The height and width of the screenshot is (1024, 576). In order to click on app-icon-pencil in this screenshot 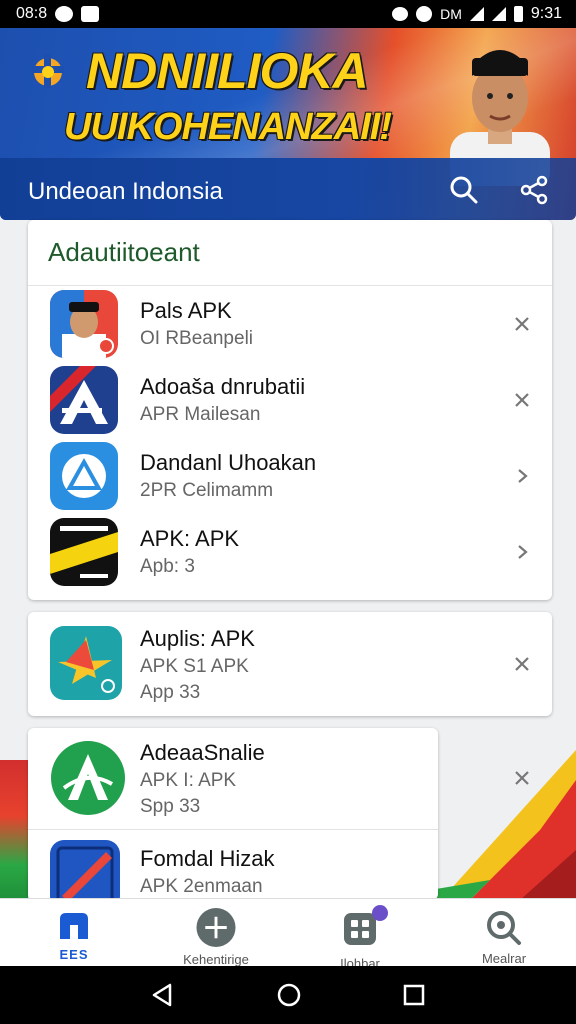, I will do `click(85, 870)`.